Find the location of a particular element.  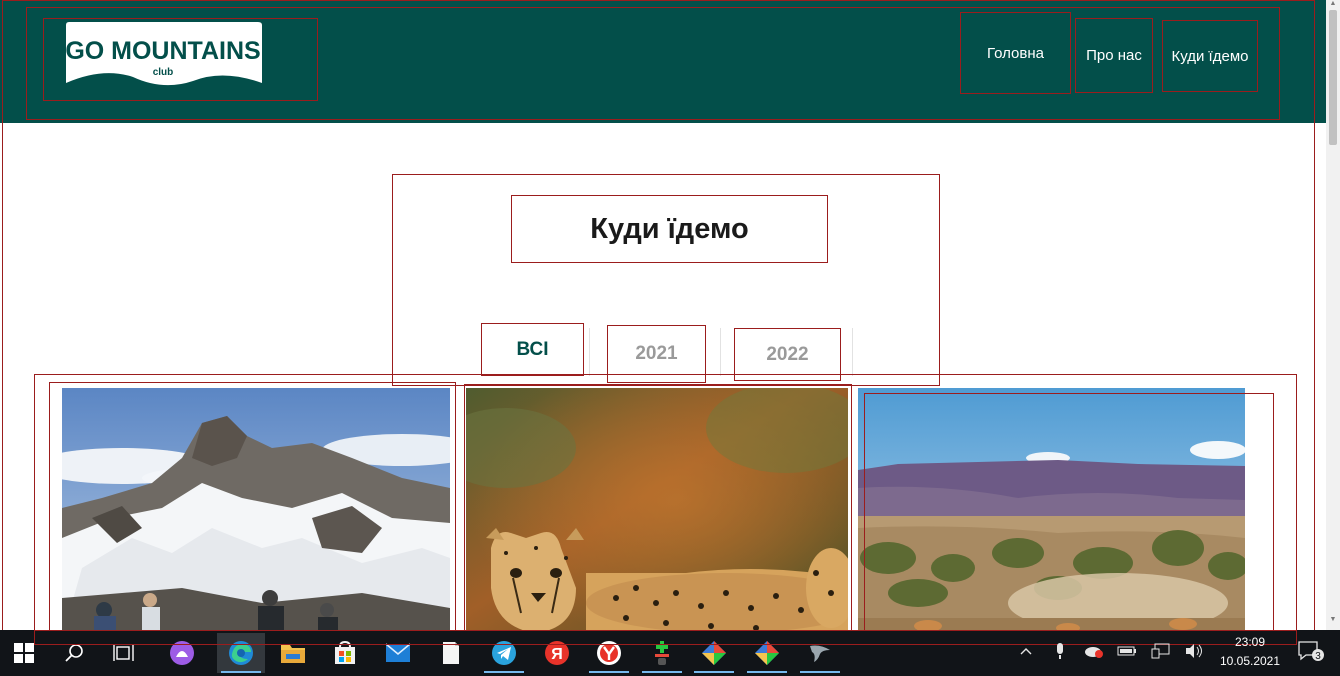

notification-center-icon: 3 is located at coordinates (1311, 651).